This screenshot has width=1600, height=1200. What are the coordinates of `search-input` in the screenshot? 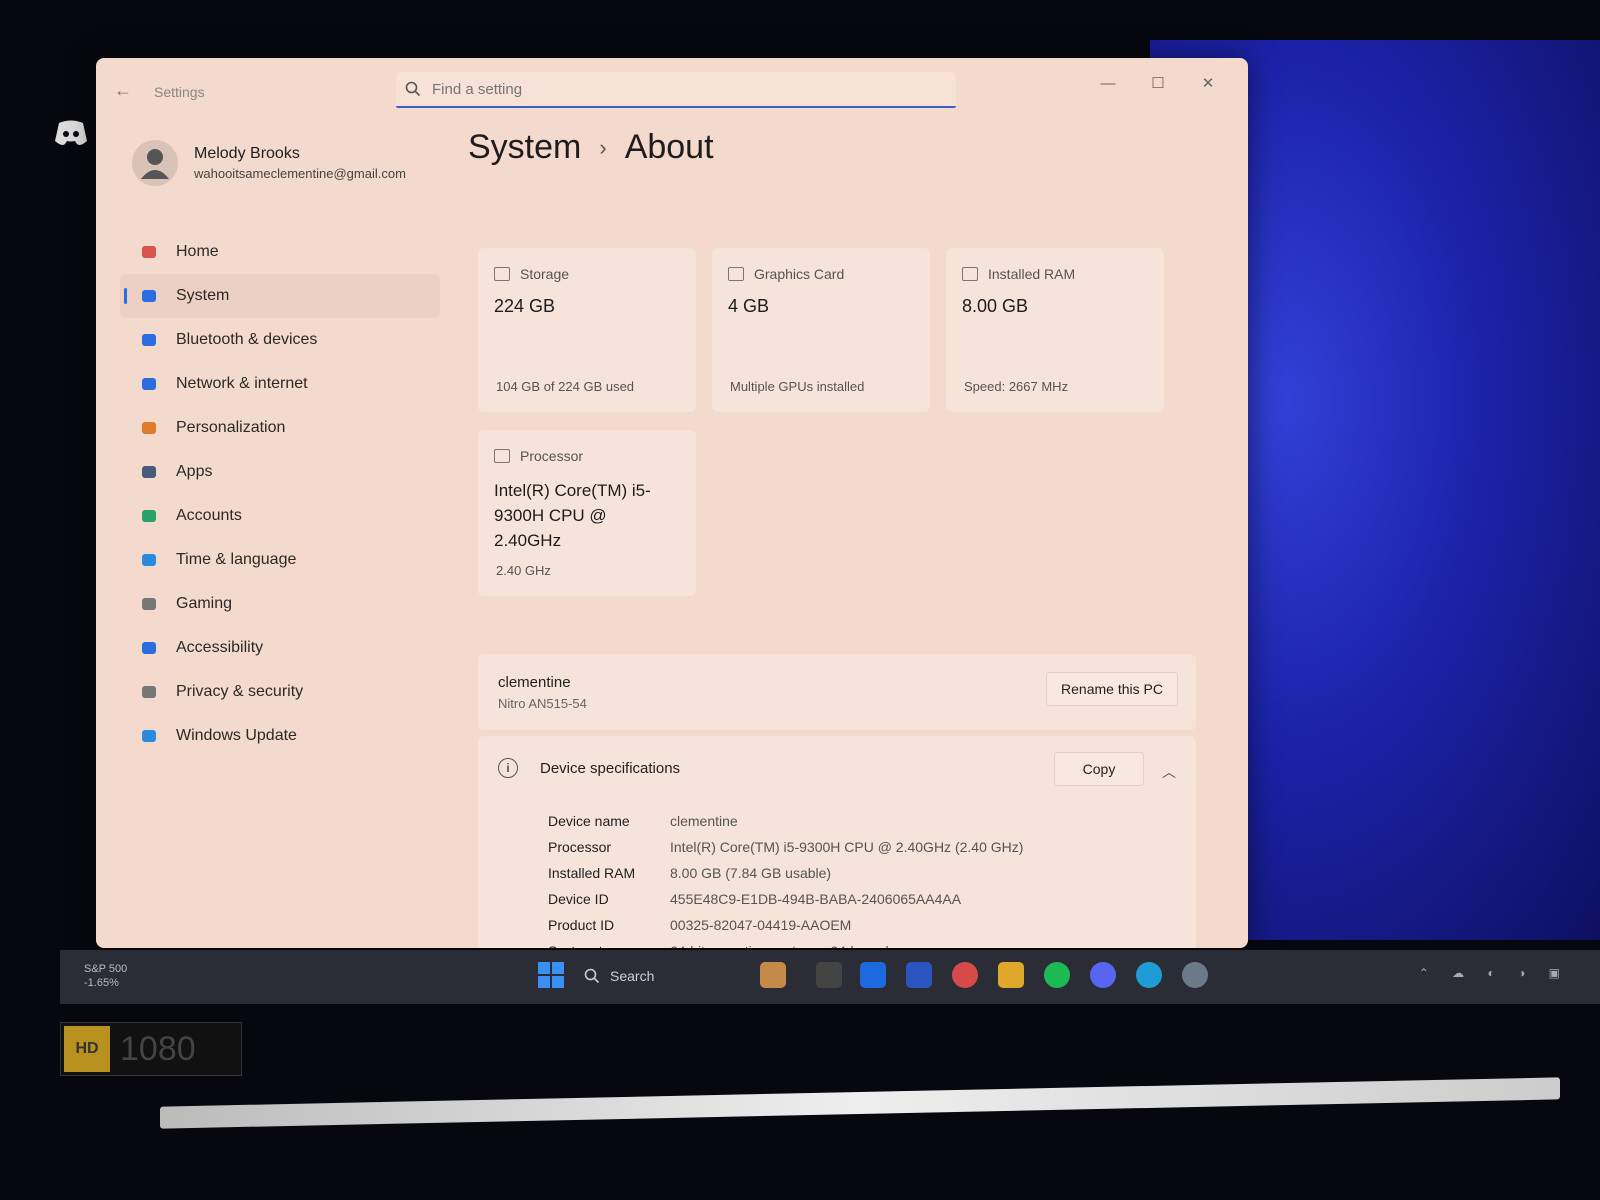 It's located at (672, 89).